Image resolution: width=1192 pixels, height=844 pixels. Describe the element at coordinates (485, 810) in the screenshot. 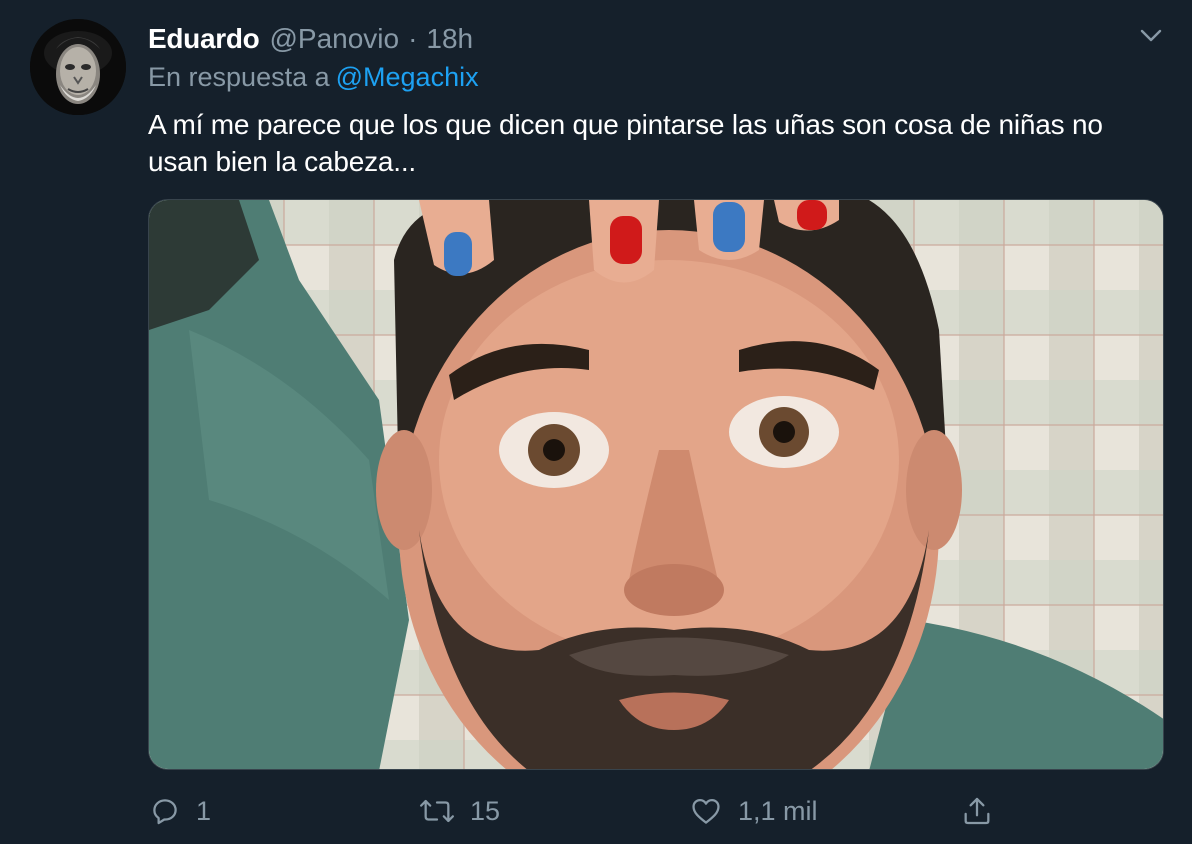

I see `retweet-count: 15` at that location.